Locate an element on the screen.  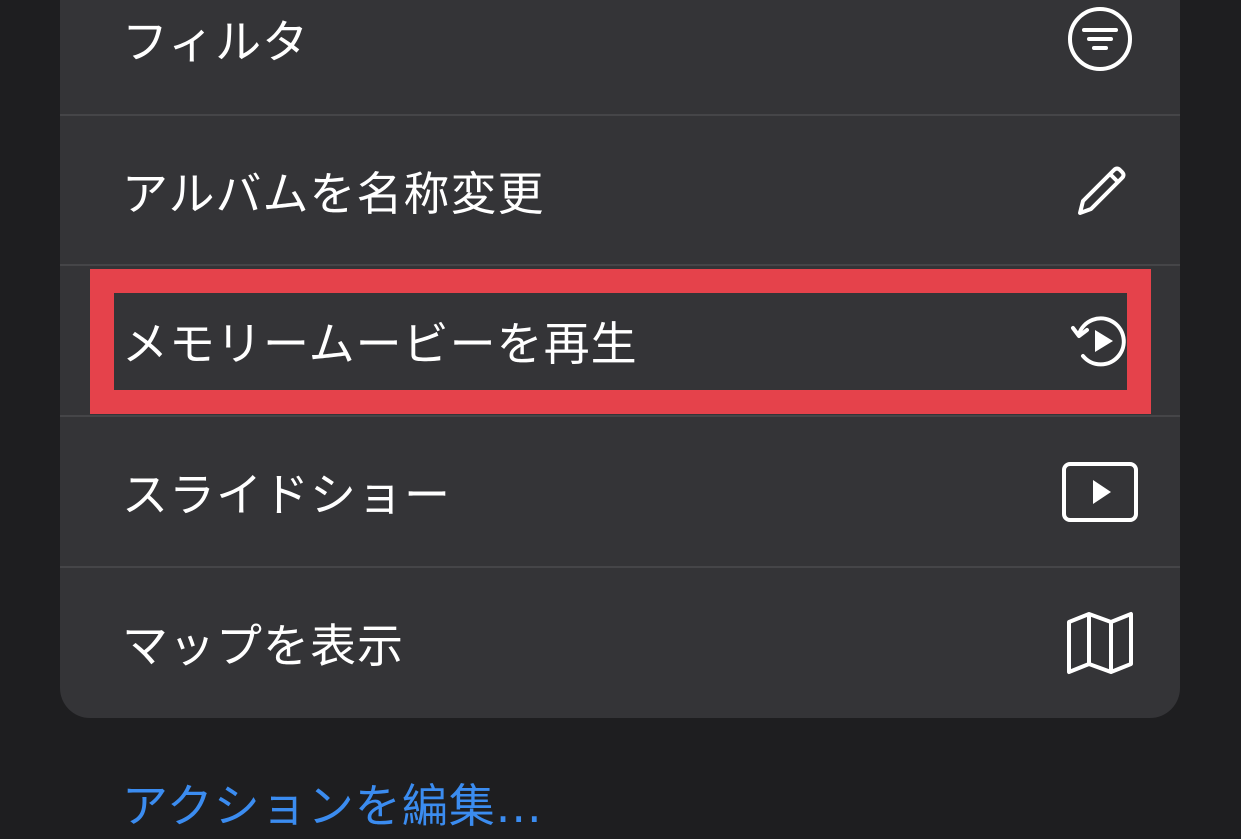
highlight-frame is located at coordinates (620, 341).